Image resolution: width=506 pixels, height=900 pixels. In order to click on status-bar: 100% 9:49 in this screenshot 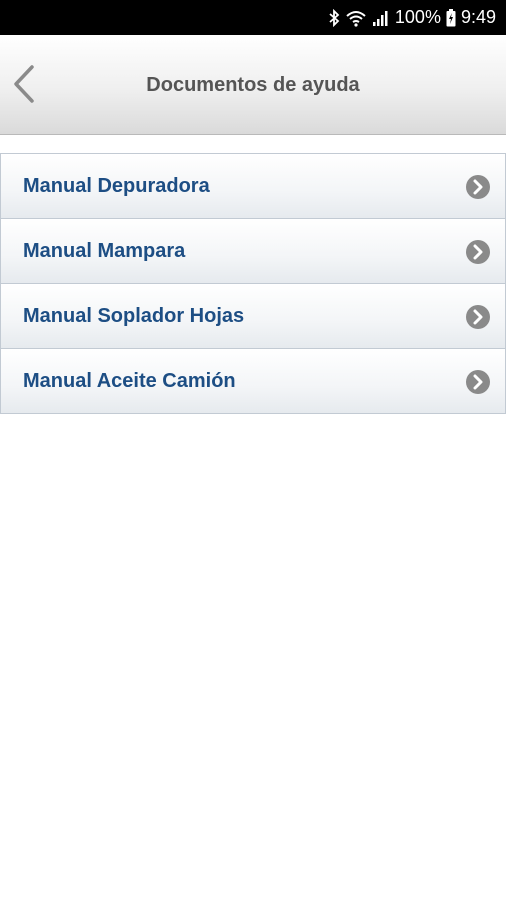, I will do `click(253, 17)`.